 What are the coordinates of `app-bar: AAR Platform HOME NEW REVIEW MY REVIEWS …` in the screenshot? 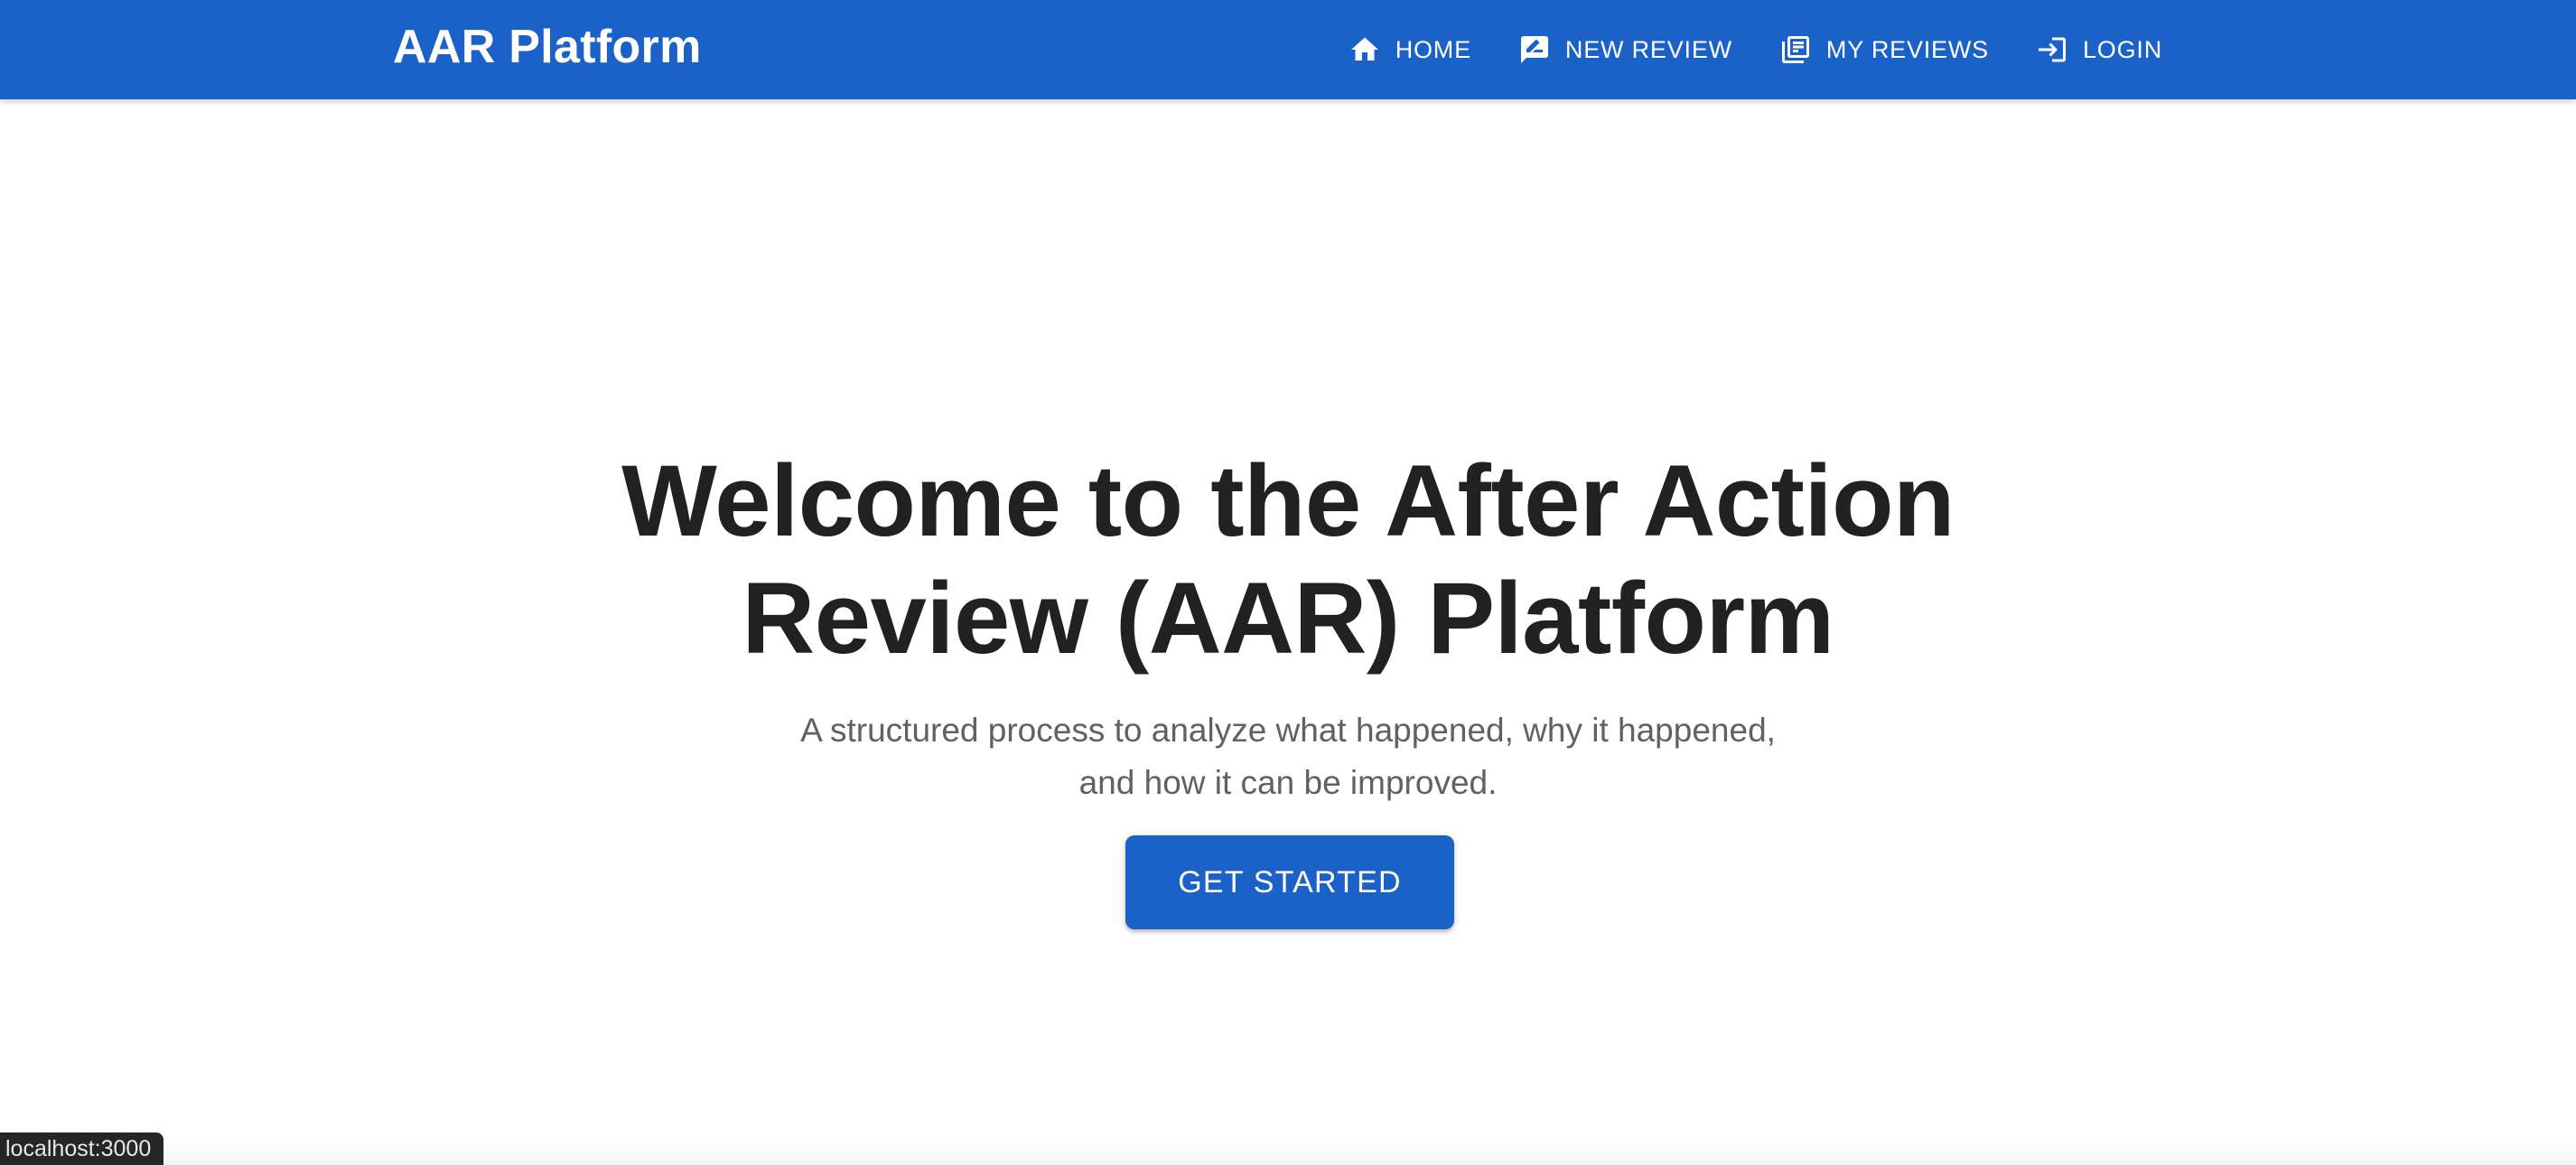 It's located at (1288, 49).